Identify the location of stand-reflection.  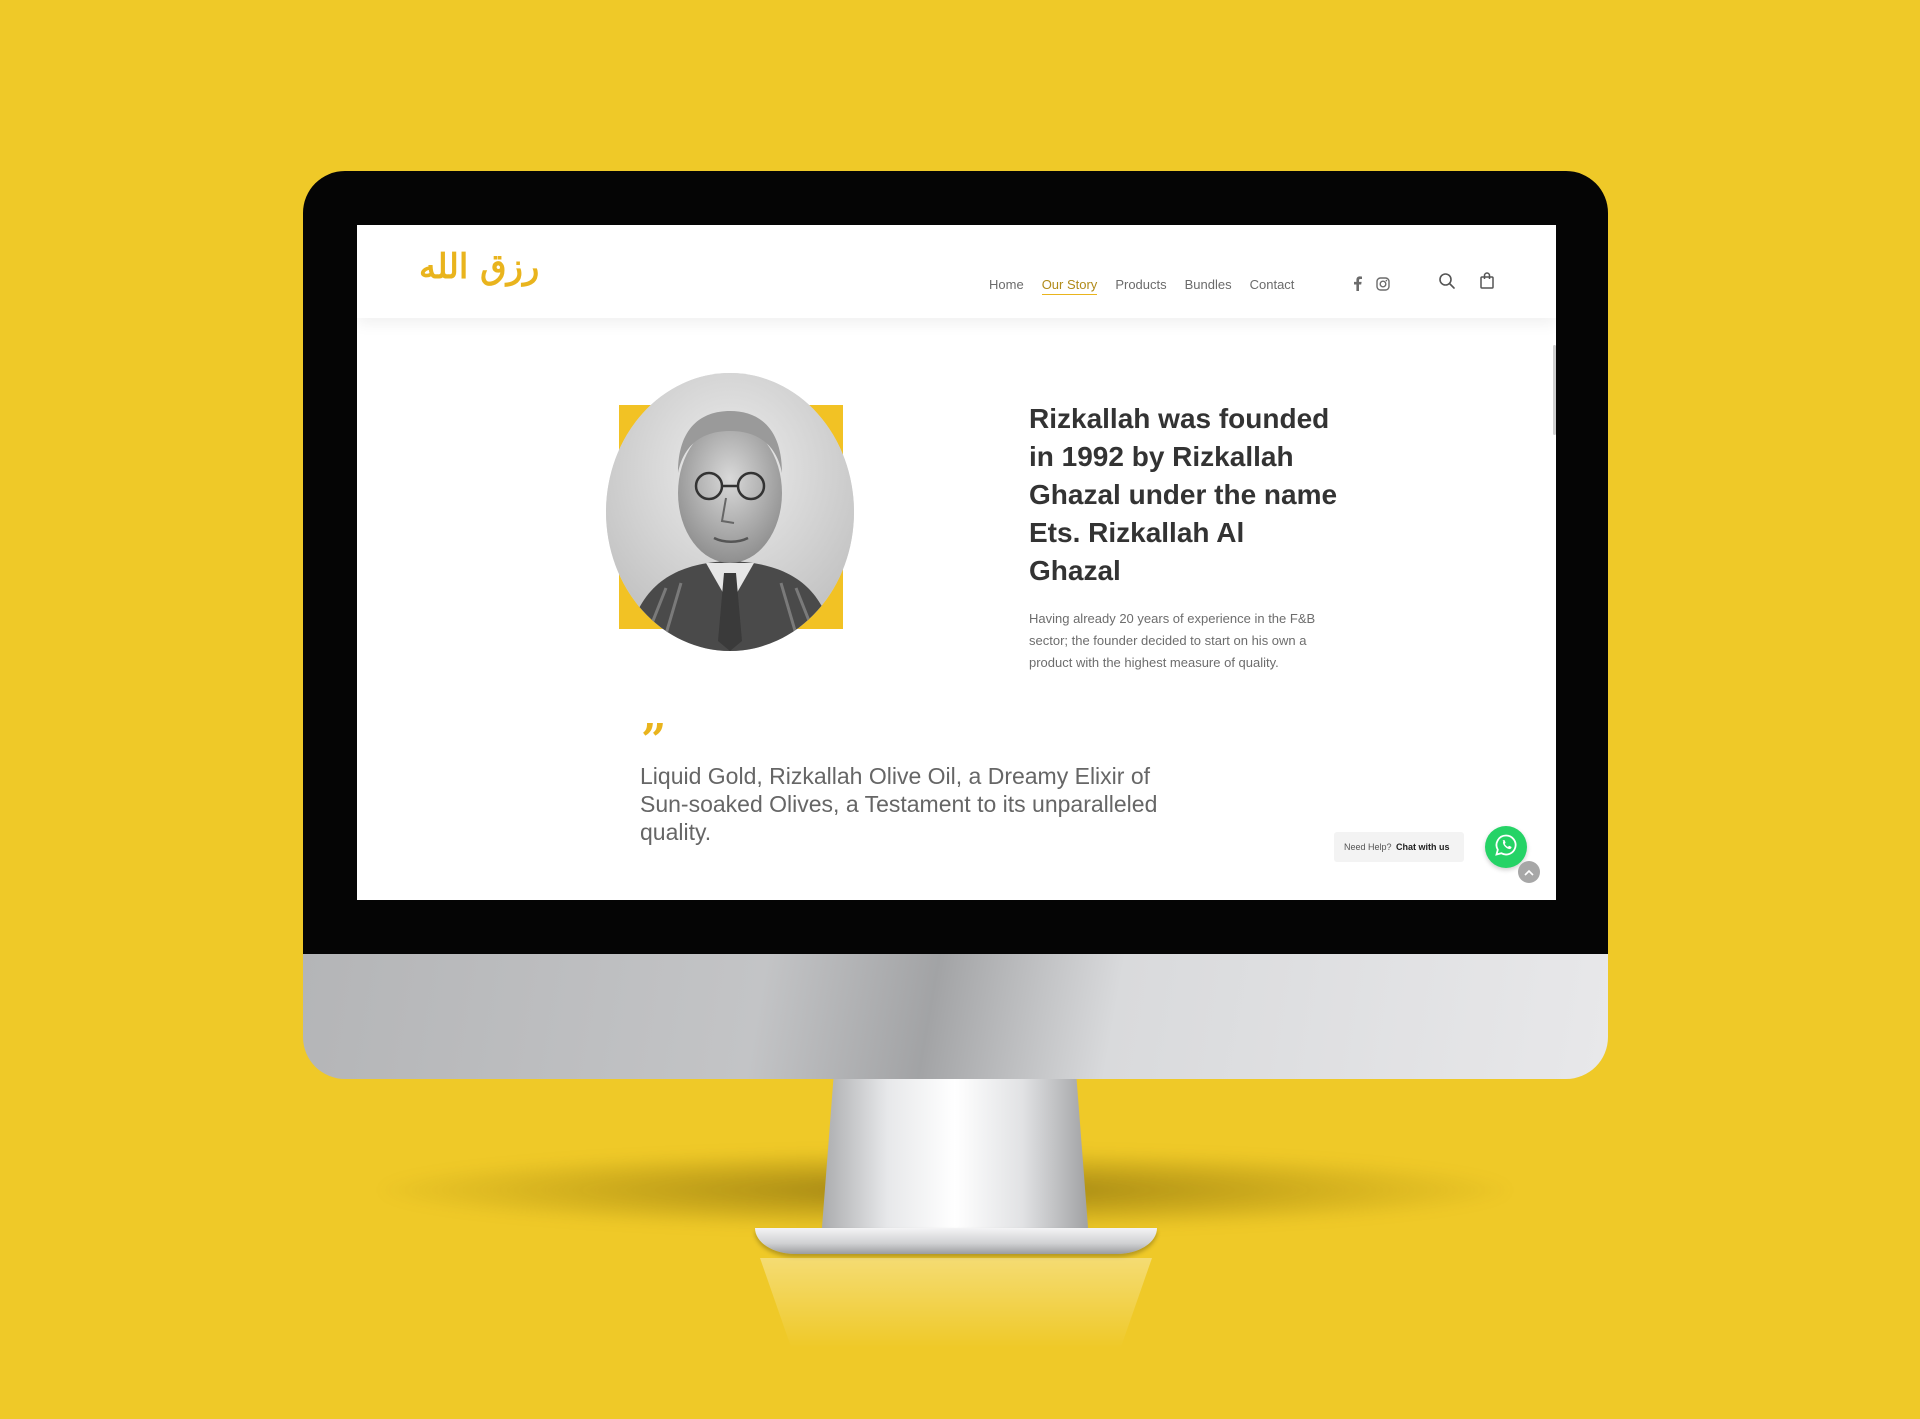
(956, 1303).